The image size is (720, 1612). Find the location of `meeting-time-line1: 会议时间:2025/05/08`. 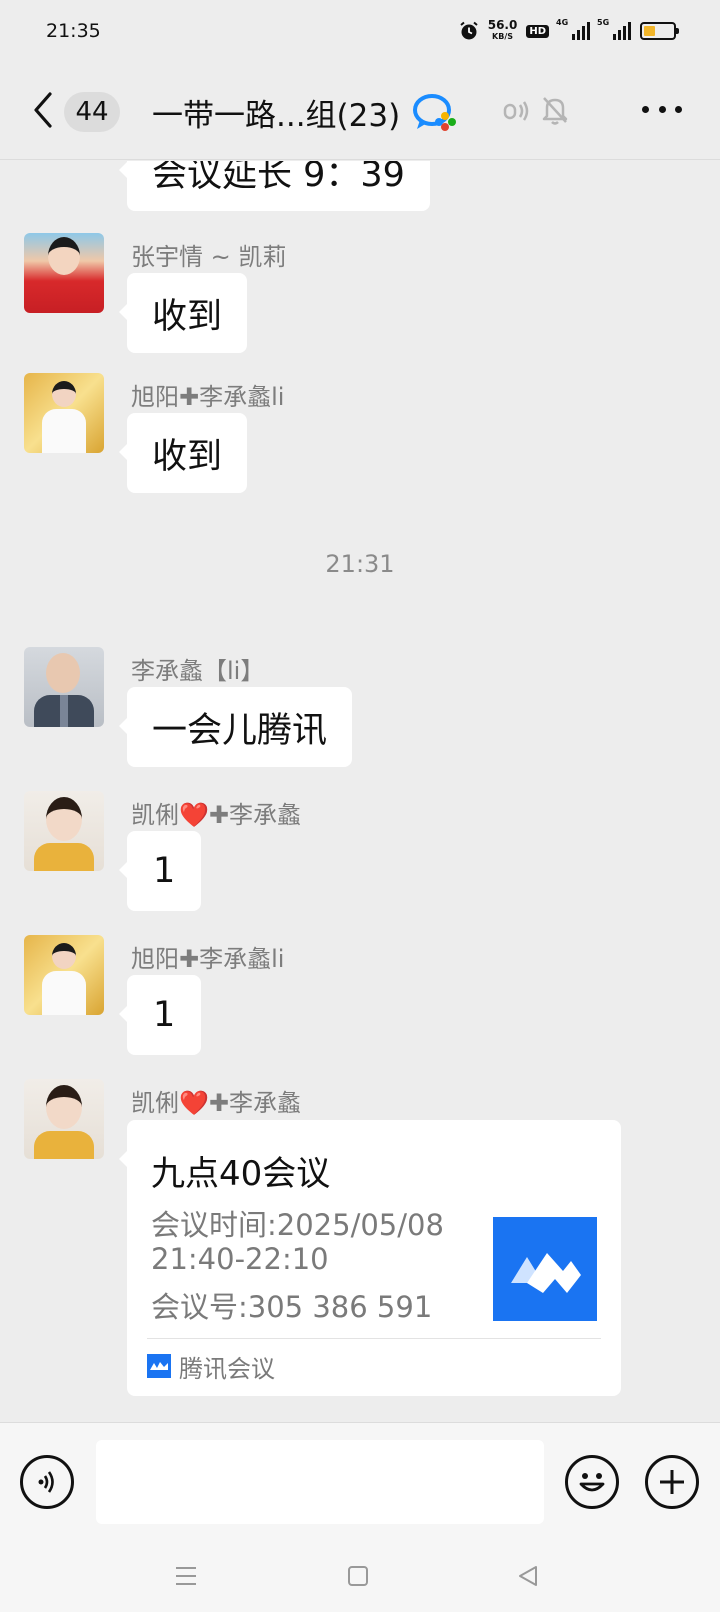

meeting-time-line1: 会议时间:2025/05/08 is located at coordinates (297, 1225).